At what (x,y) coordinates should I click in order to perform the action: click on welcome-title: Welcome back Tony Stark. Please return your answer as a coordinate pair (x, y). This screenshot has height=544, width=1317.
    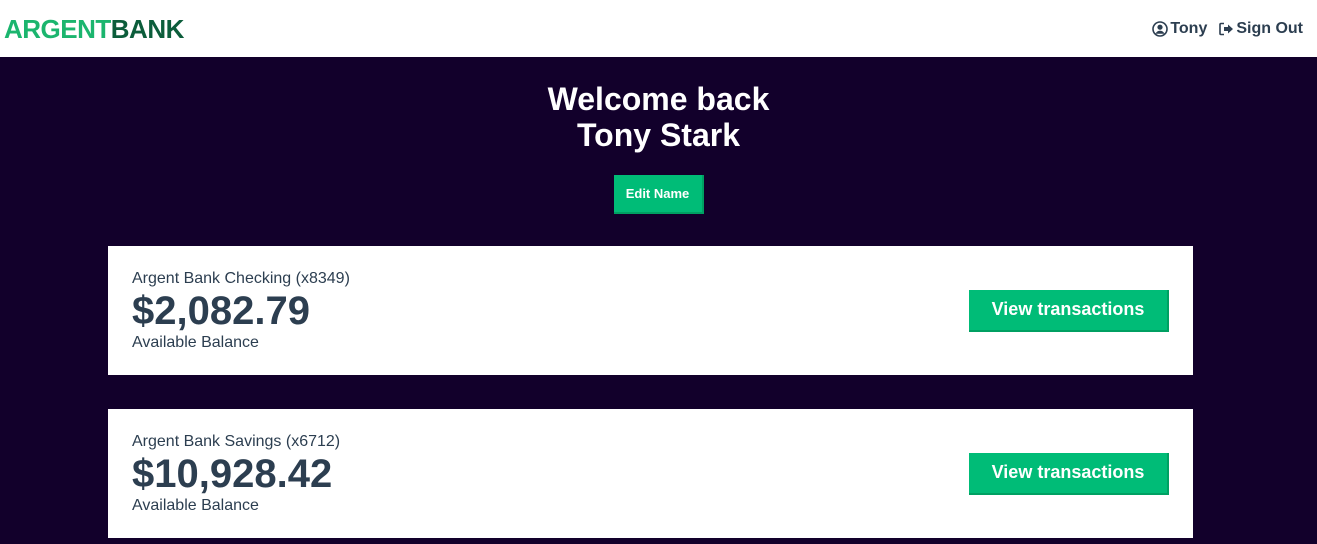
    Looking at the image, I should click on (658, 117).